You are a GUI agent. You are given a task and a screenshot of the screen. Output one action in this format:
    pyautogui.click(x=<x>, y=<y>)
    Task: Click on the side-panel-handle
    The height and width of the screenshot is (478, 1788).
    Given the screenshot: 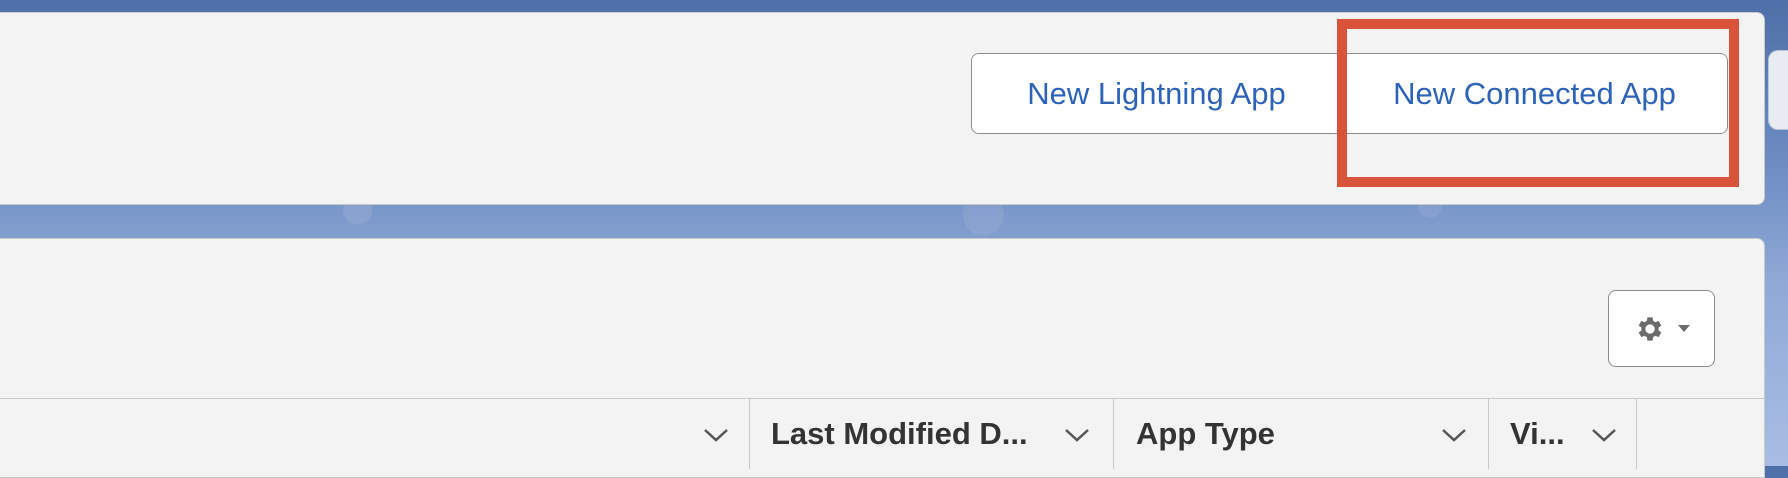 What is the action you would take?
    pyautogui.click(x=1778, y=90)
    